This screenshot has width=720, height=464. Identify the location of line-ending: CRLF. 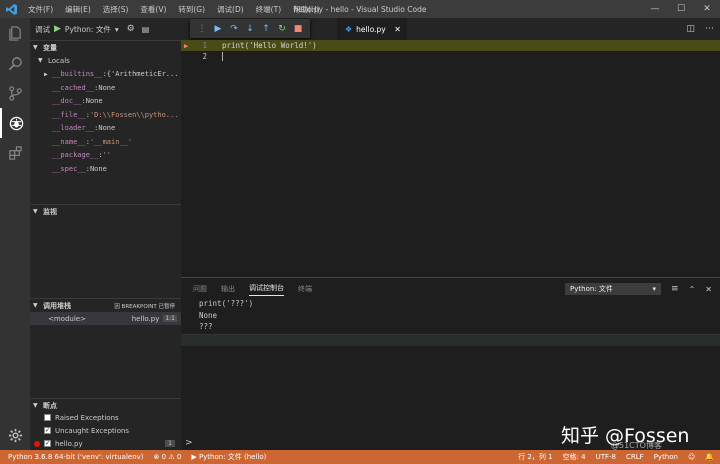
(635, 457).